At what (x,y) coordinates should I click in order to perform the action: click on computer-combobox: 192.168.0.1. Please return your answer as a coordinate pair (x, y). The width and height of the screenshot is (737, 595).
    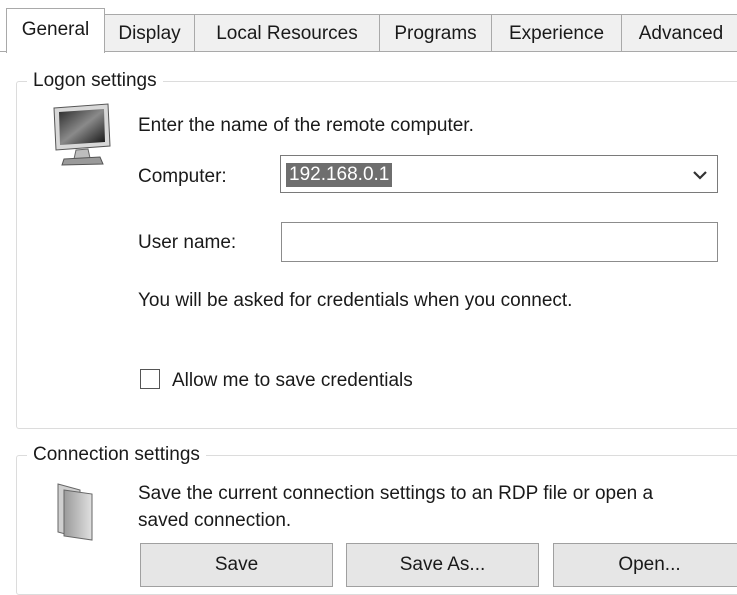
    Looking at the image, I should click on (499, 174).